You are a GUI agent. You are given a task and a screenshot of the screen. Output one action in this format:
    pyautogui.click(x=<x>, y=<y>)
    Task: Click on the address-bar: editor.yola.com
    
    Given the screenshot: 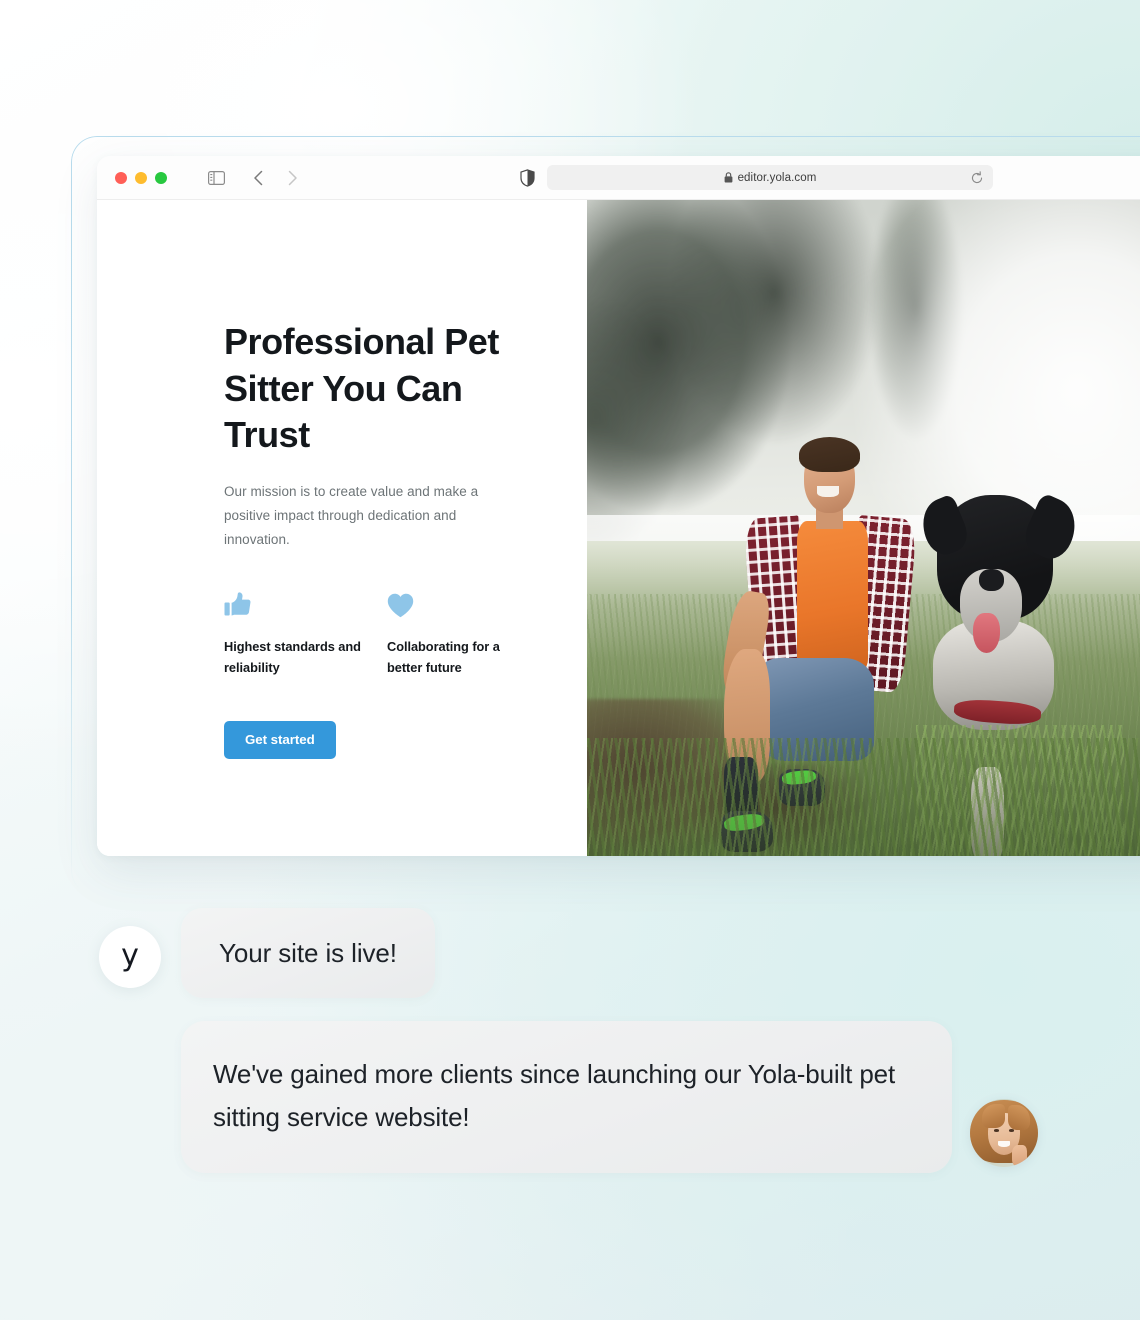 What is the action you would take?
    pyautogui.click(x=770, y=177)
    